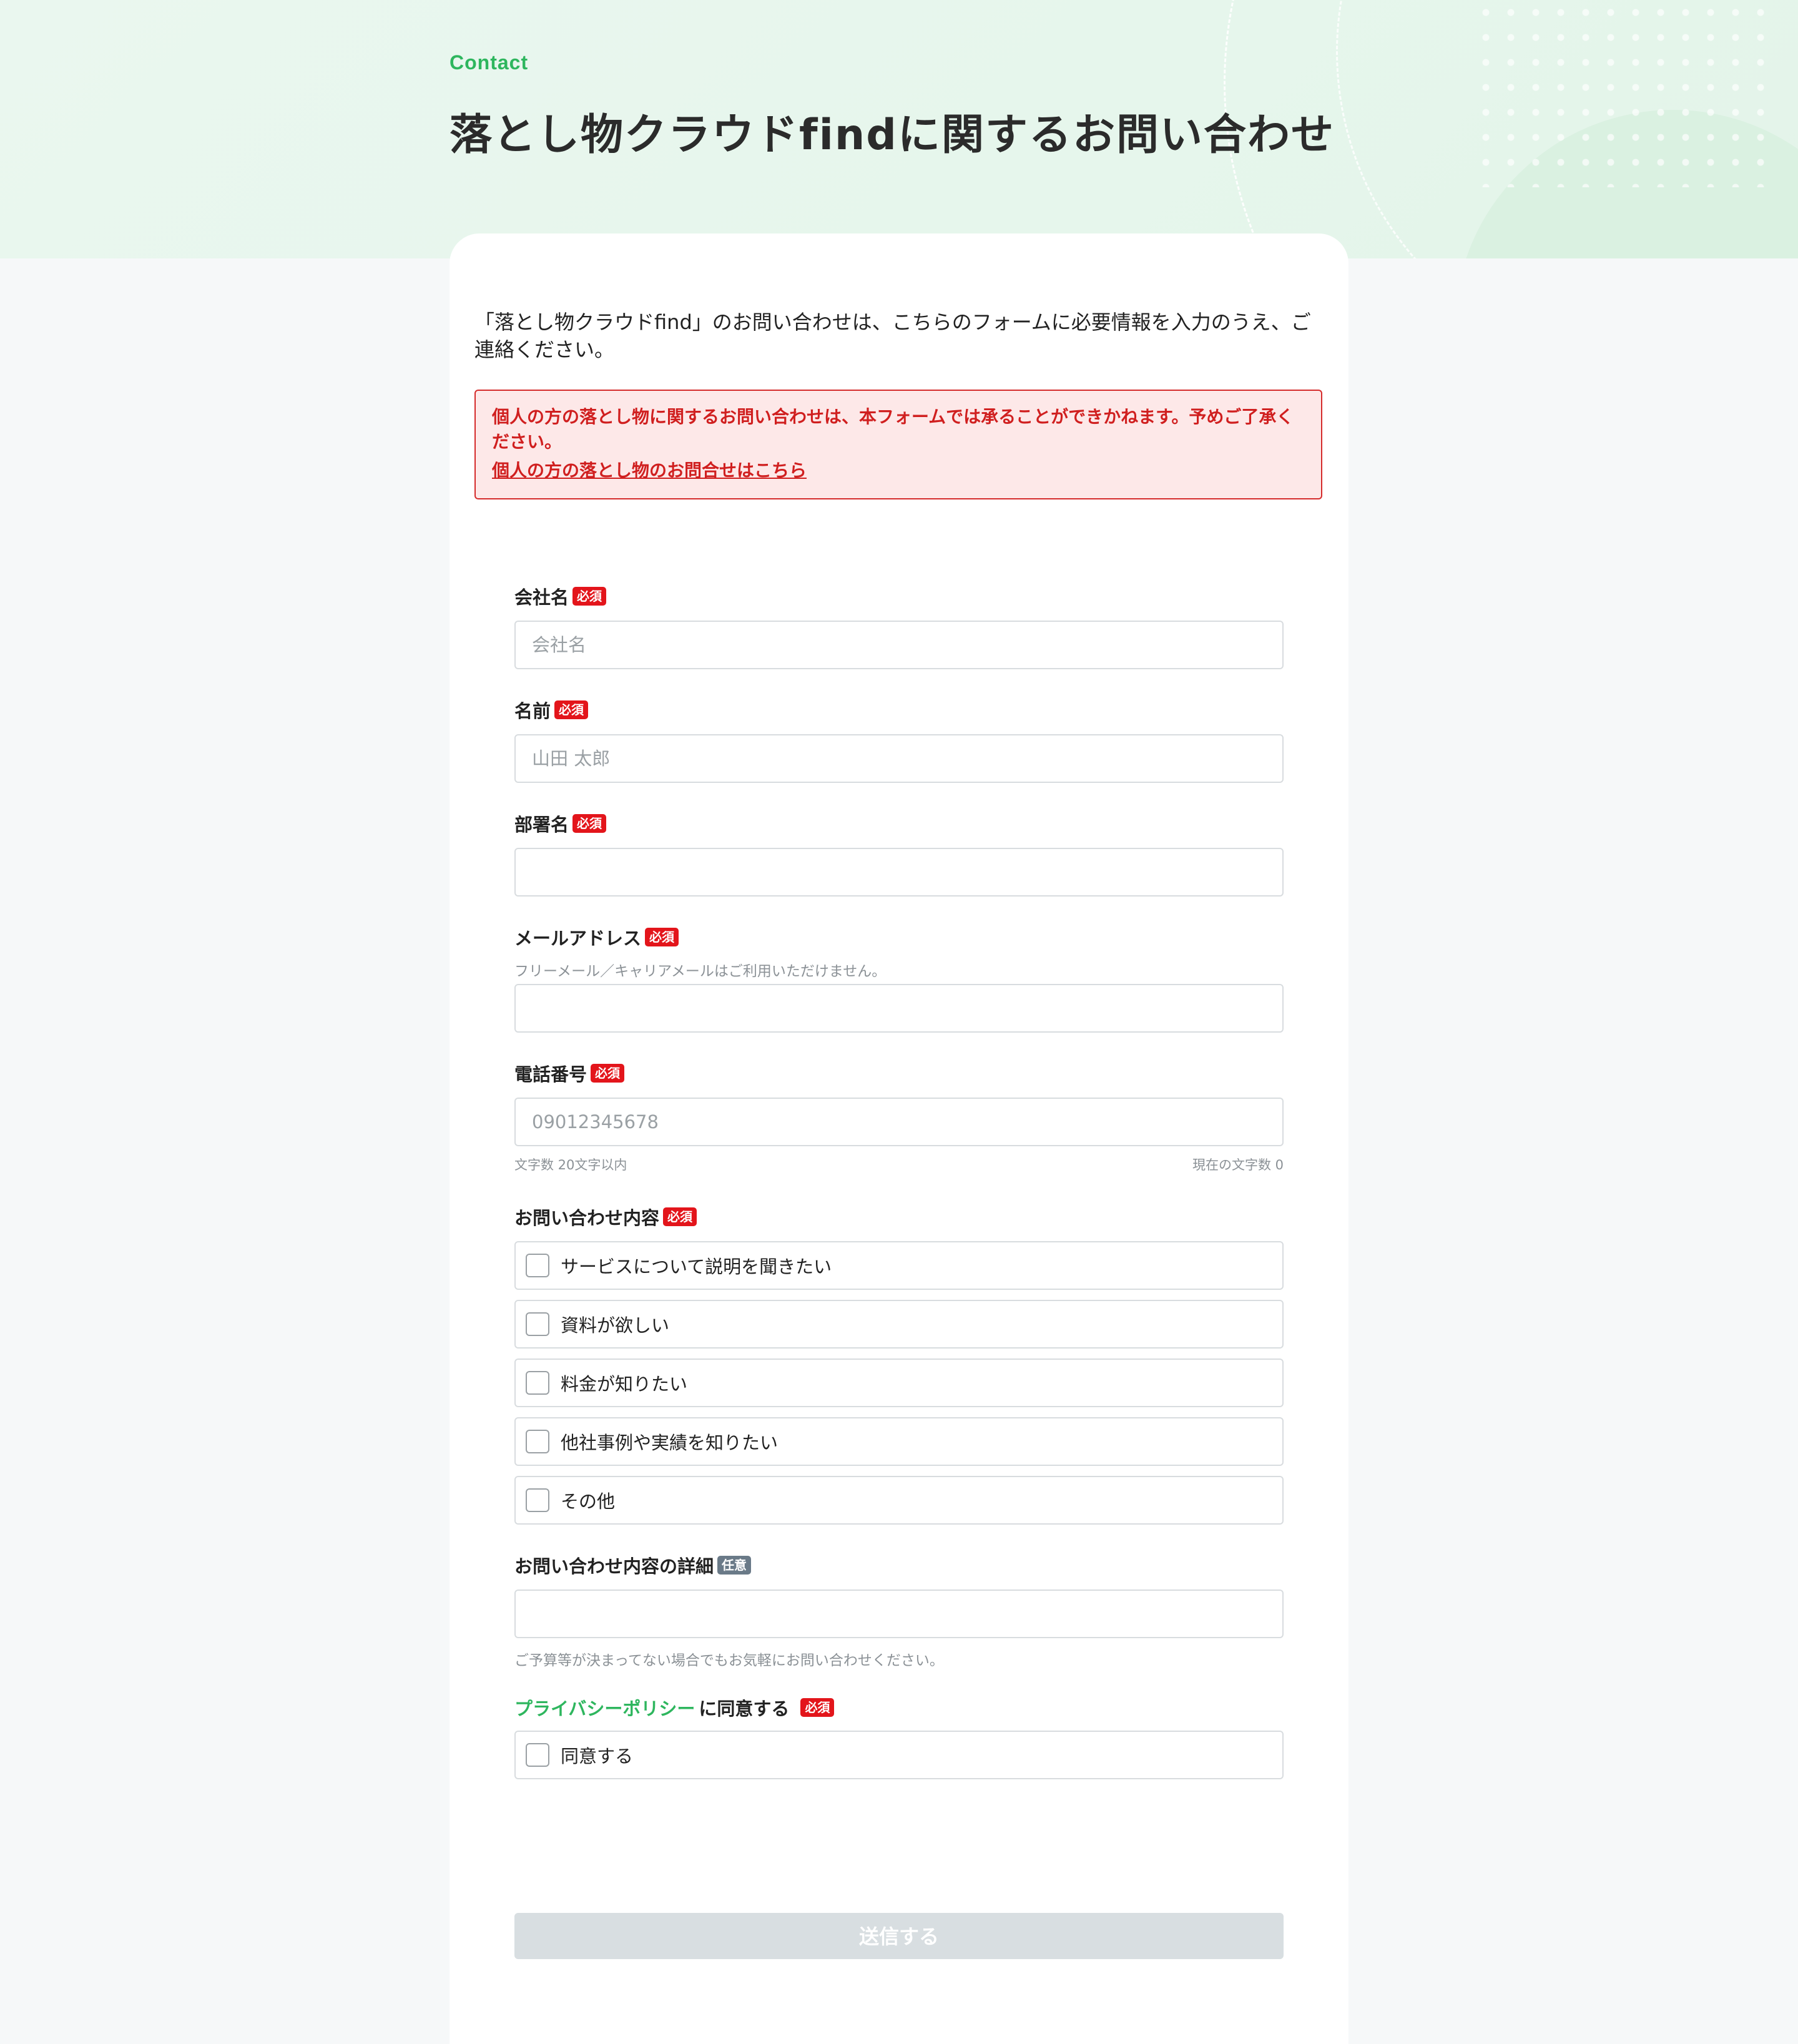  What do you see at coordinates (587, 1218) in the screenshot?
I see `inquiry-label-text: お問い合わせ内容` at bounding box center [587, 1218].